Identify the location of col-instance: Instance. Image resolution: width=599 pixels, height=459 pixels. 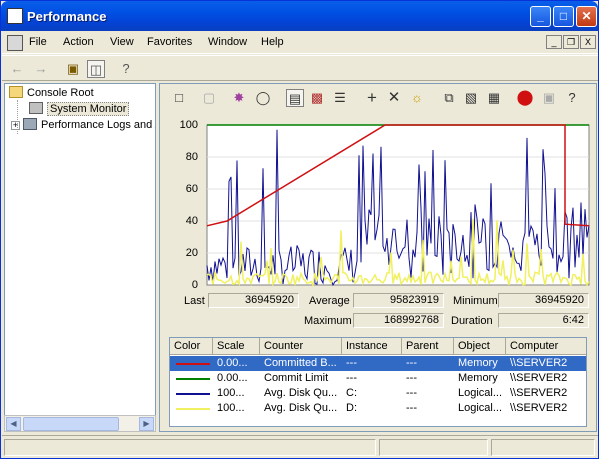
(372, 346).